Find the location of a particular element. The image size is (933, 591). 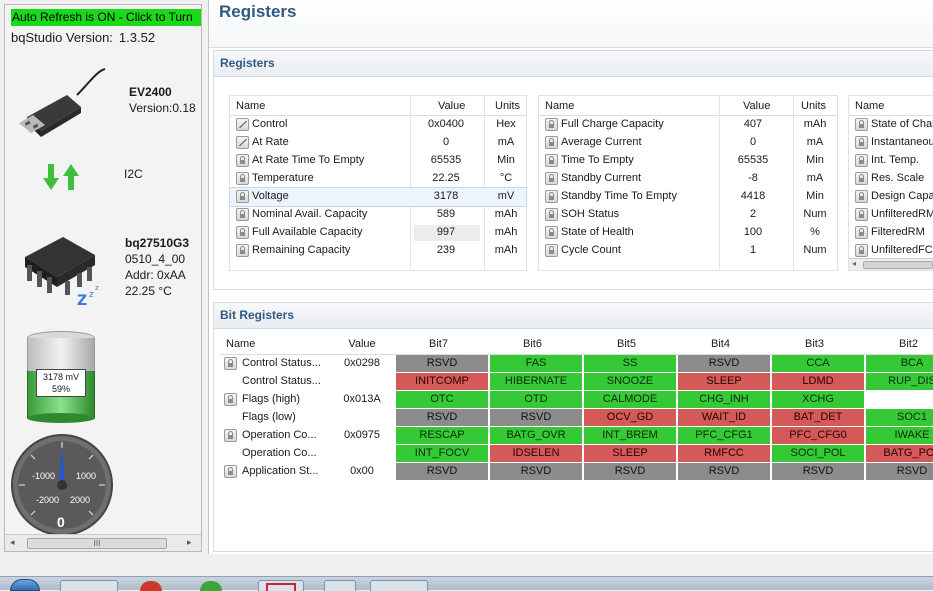

register-units: Num is located at coordinates (815, 214).